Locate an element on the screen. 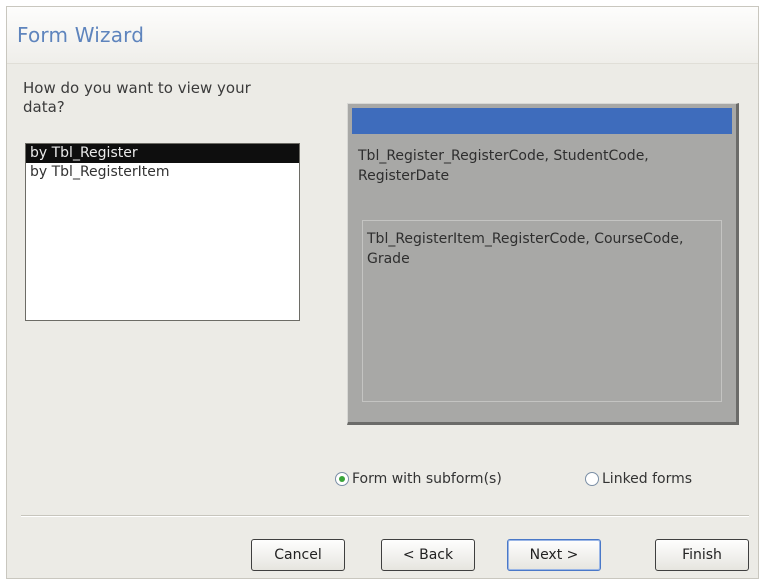  back-button: < Back is located at coordinates (428, 555).